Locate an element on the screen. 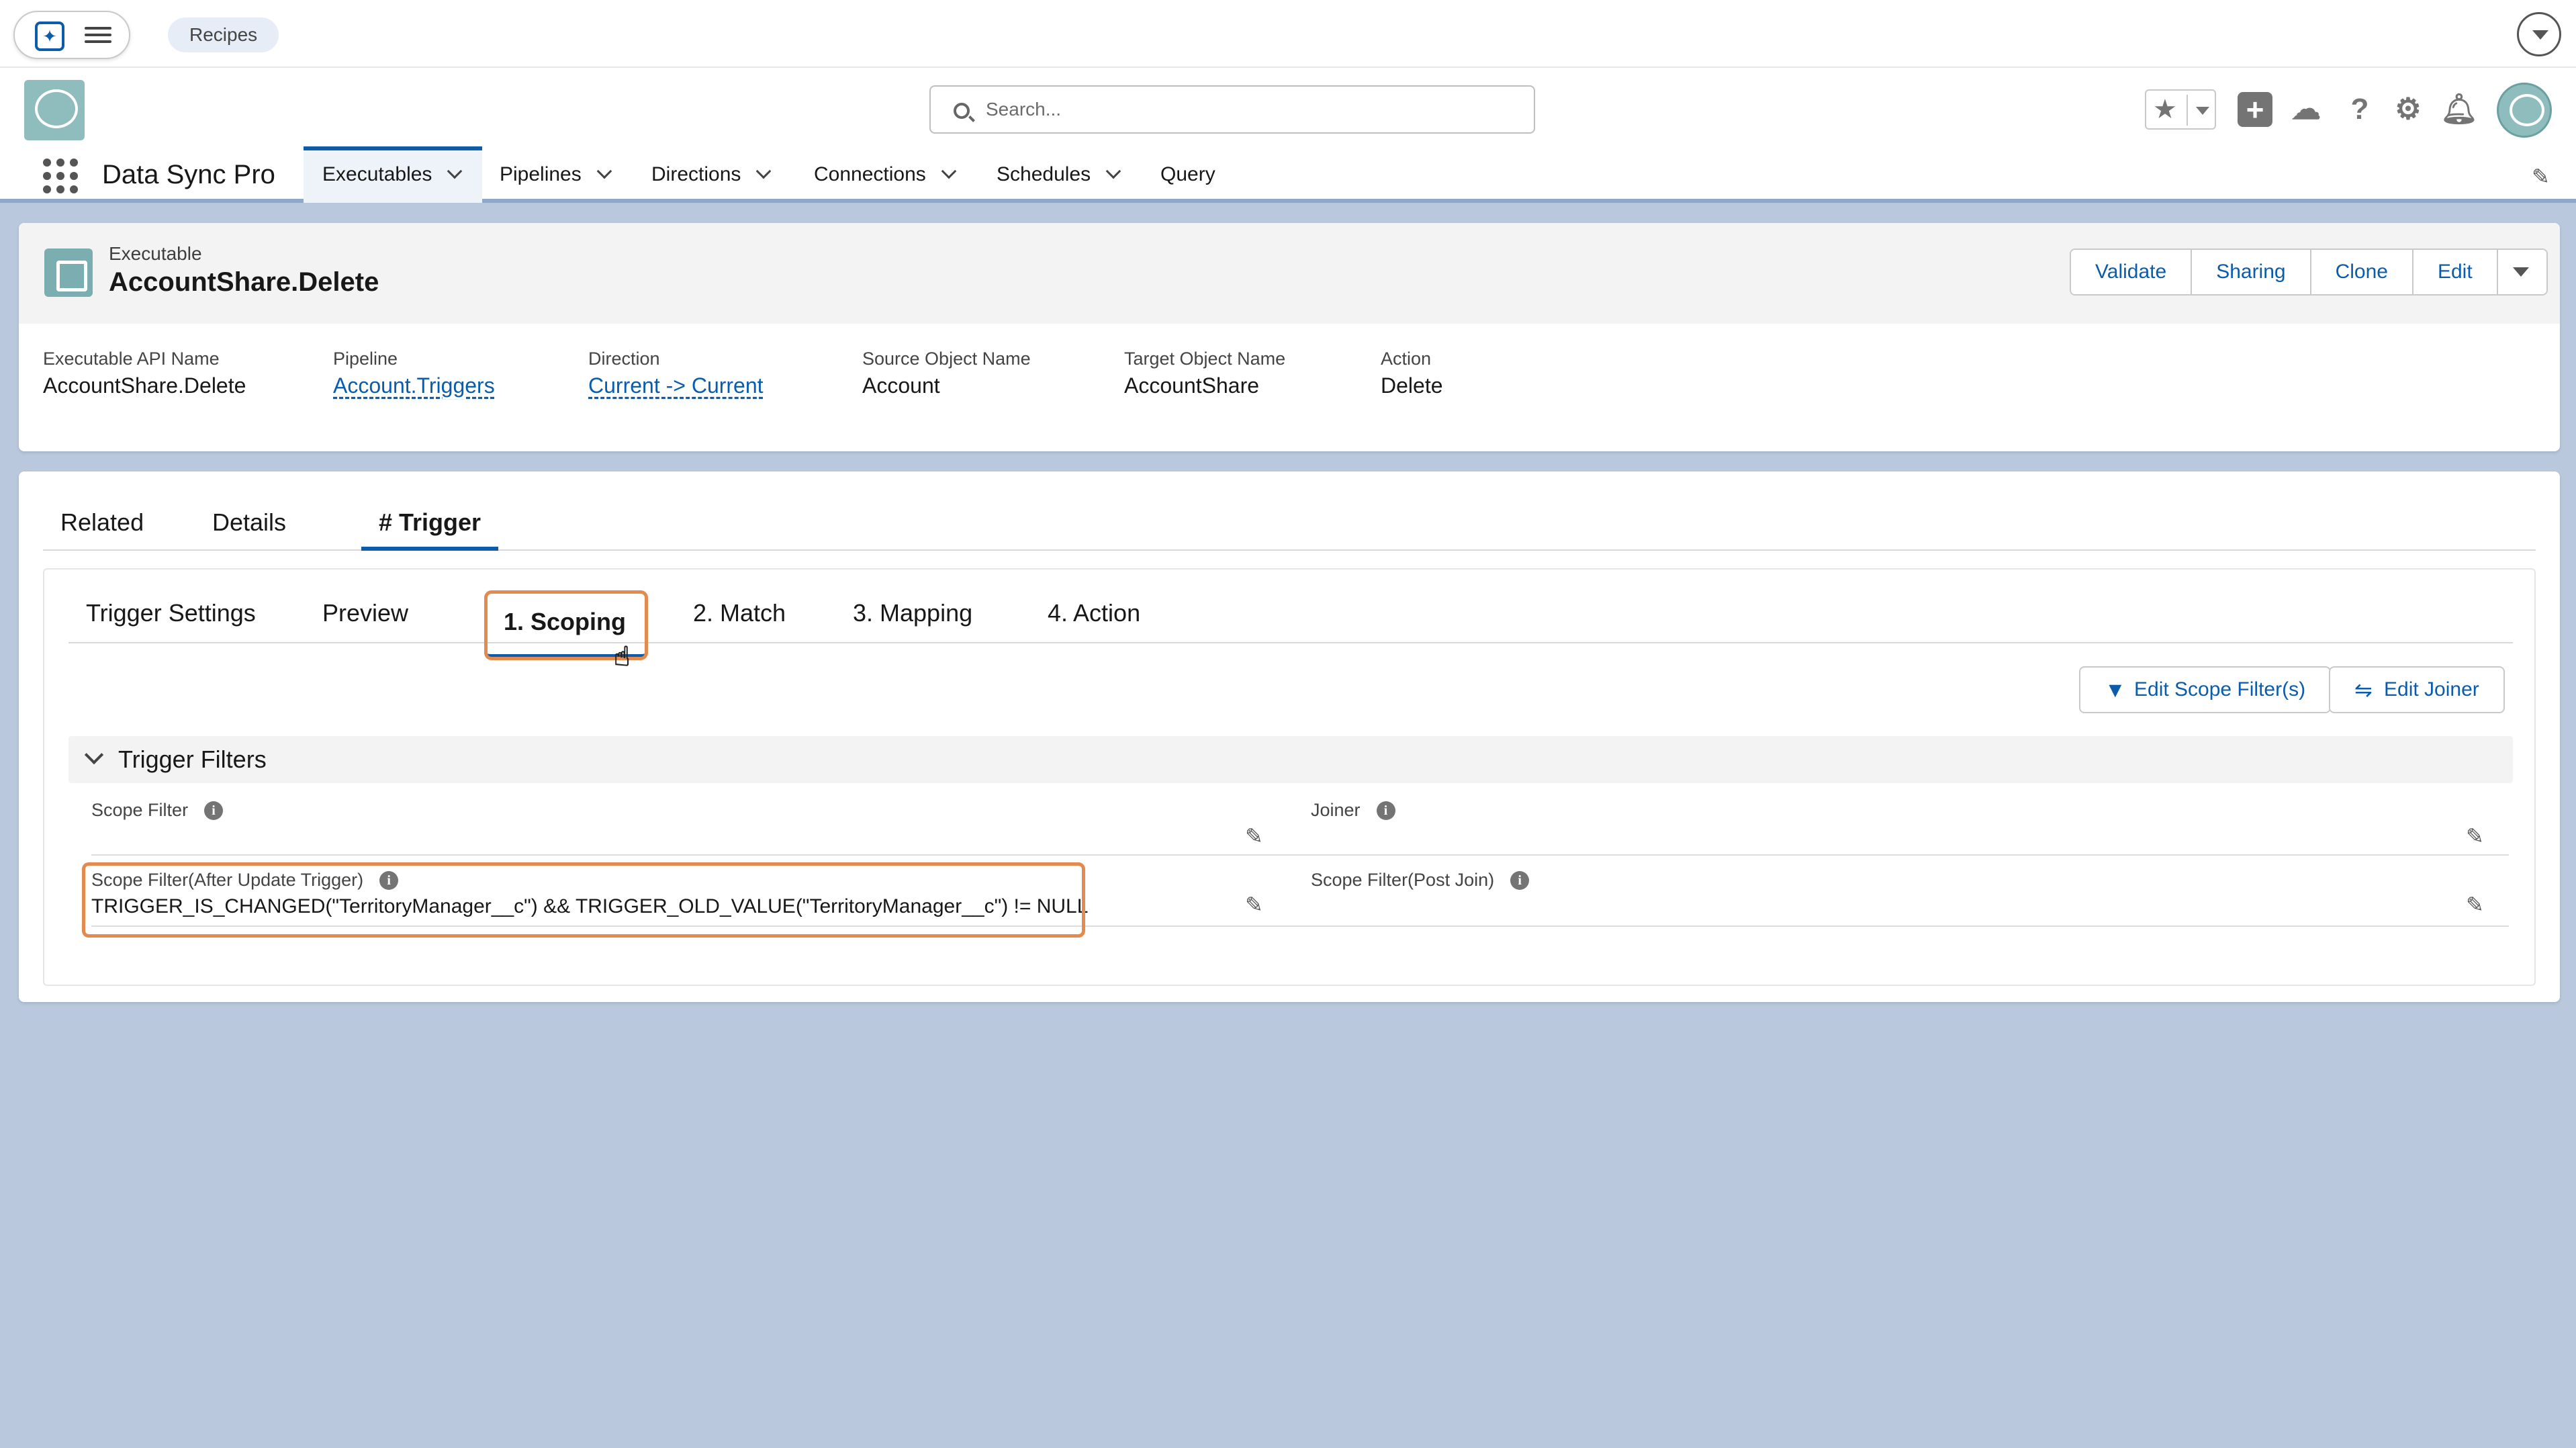 Image resolution: width=2576 pixels, height=1448 pixels. avatar is located at coordinates (2524, 110).